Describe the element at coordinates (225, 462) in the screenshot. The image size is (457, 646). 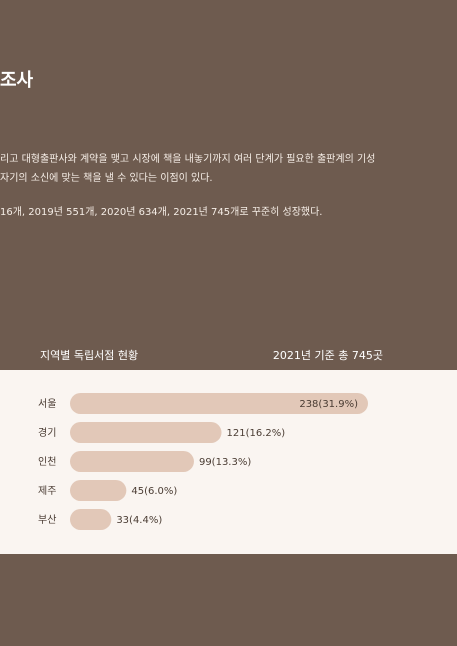
I see `value-label: 99(13.3%)` at that location.